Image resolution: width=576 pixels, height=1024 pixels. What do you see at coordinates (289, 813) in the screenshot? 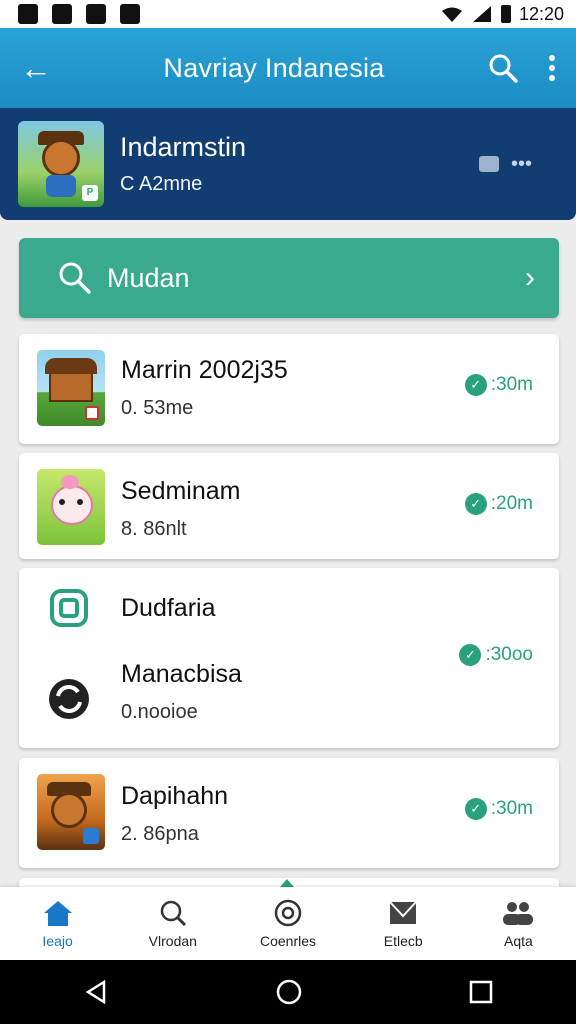
I see `list-item: Dapihahn 2. 86pna ✓ :30m` at bounding box center [289, 813].